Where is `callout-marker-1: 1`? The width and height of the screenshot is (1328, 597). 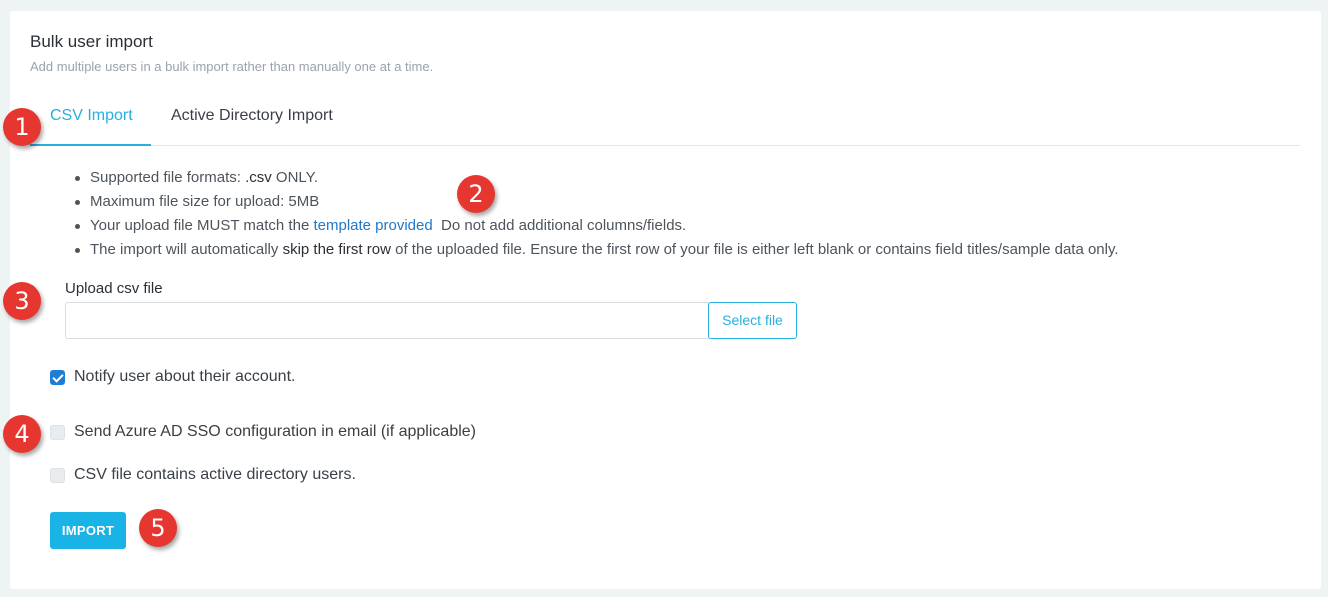
callout-marker-1: 1 is located at coordinates (22, 127).